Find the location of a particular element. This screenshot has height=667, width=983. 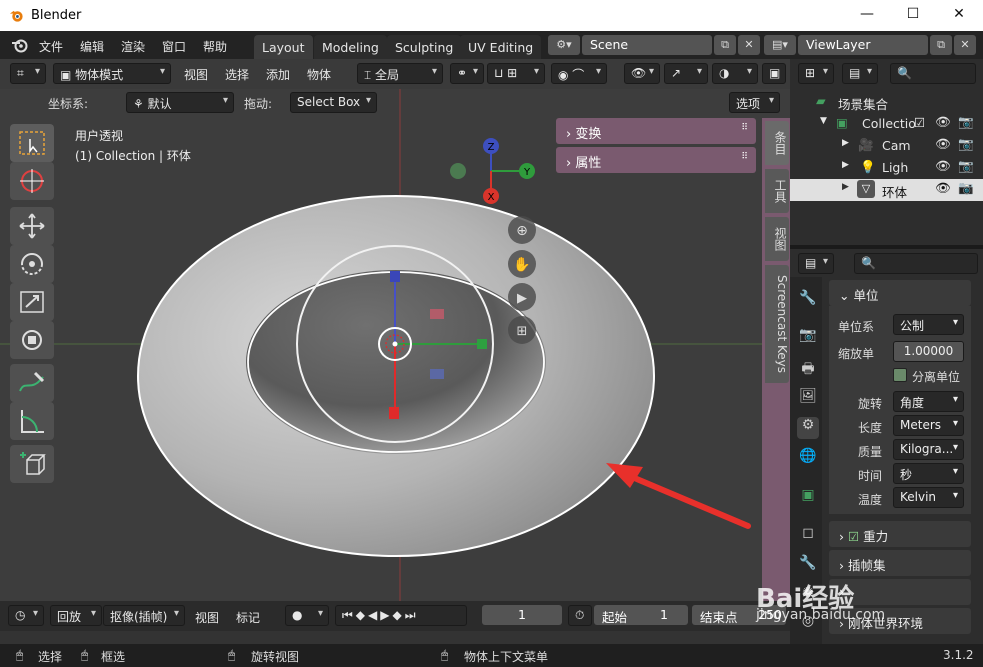

transform-tool is located at coordinates (32, 340).